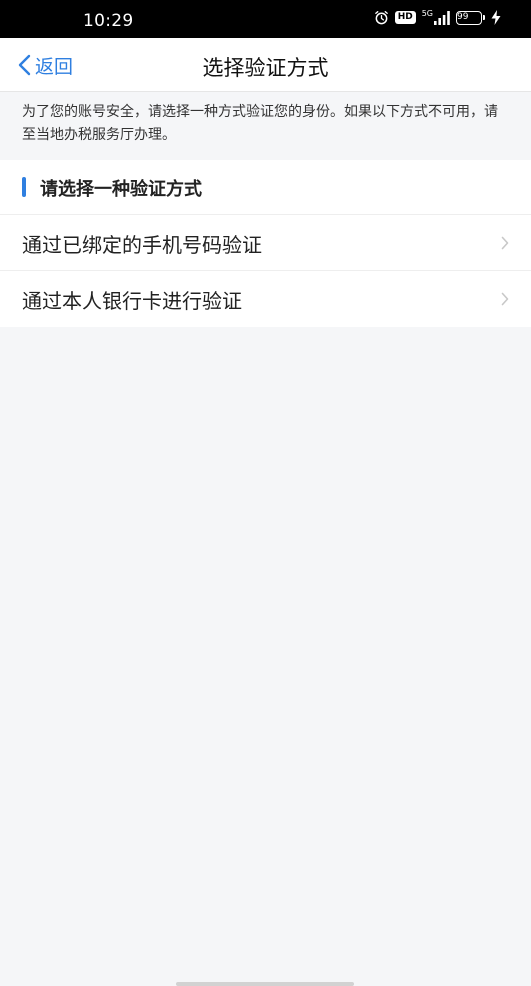 The image size is (531, 986). What do you see at coordinates (265, 187) in the screenshot?
I see `section-header: 请选择一种验证方式` at bounding box center [265, 187].